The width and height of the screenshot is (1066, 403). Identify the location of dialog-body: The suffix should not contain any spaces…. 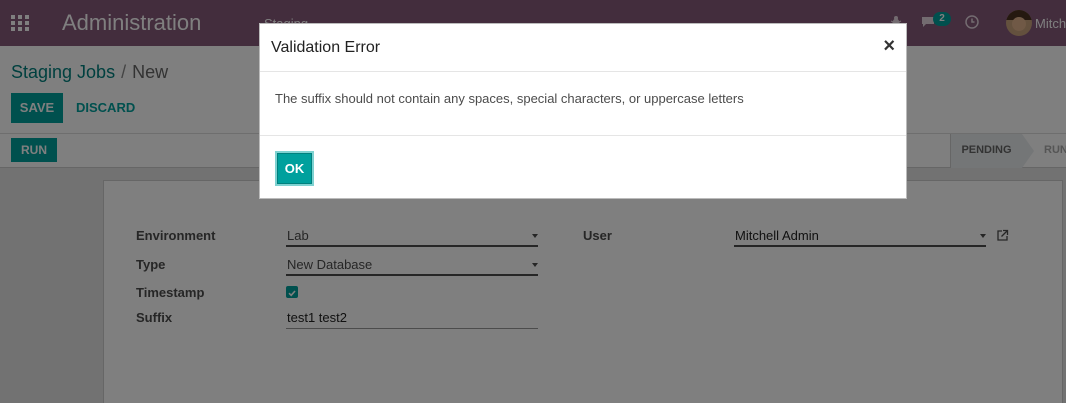
(583, 104).